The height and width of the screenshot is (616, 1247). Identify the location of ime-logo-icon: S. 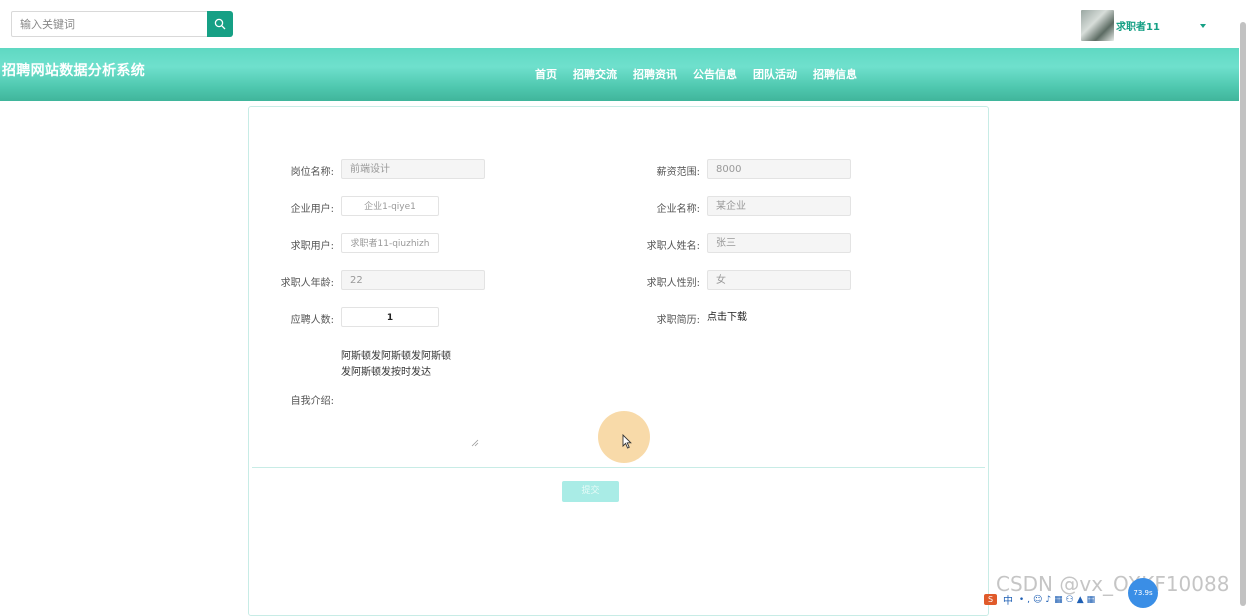
(990, 599).